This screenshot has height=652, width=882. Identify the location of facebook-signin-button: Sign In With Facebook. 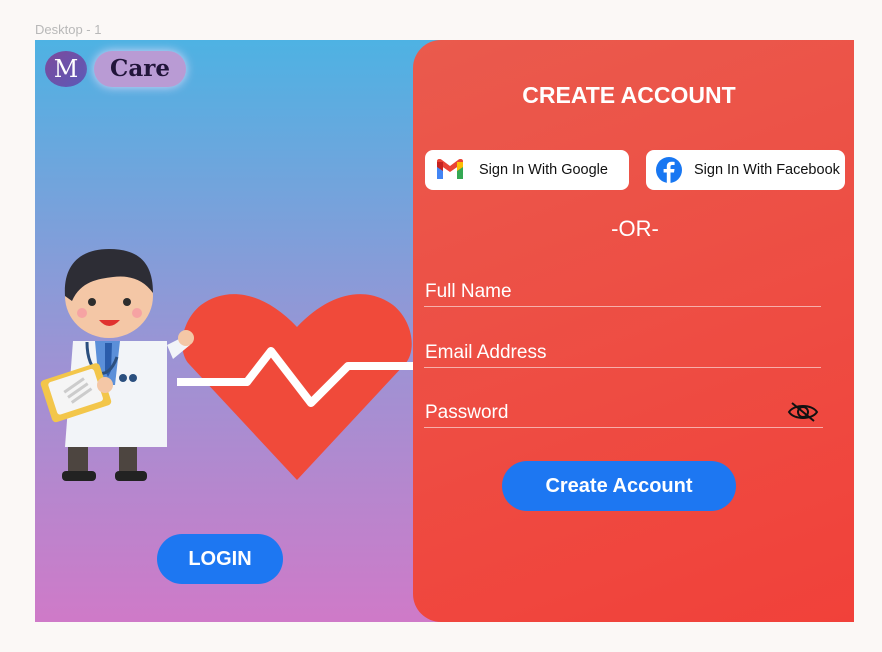
(745, 170).